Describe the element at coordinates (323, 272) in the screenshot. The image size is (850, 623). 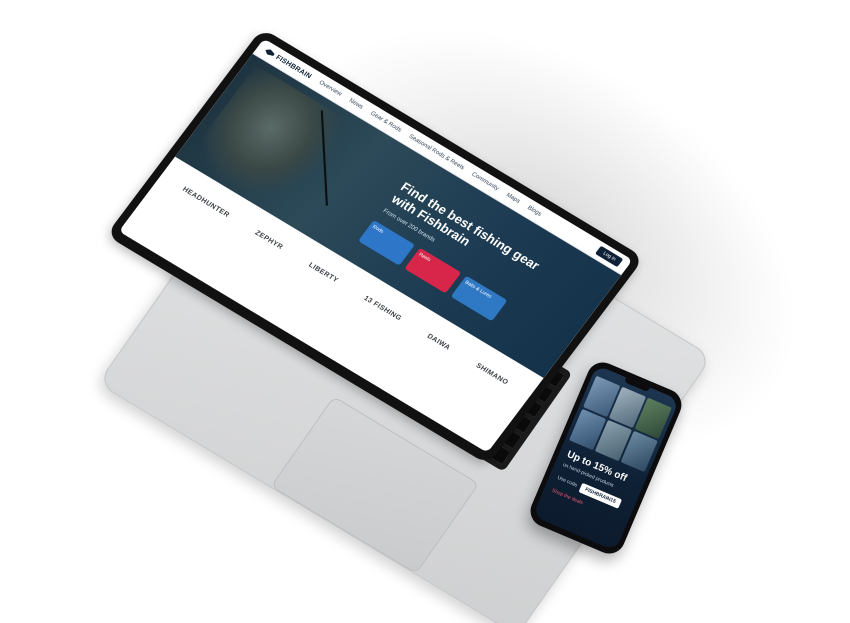
I see `brand-logo: LIBERTY` at that location.